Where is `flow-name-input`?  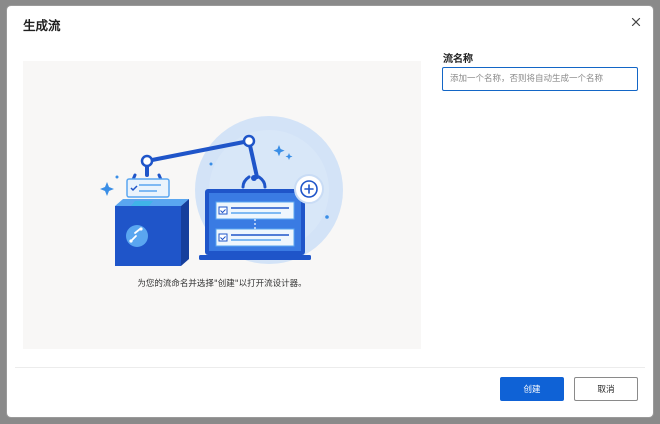 flow-name-input is located at coordinates (540, 79).